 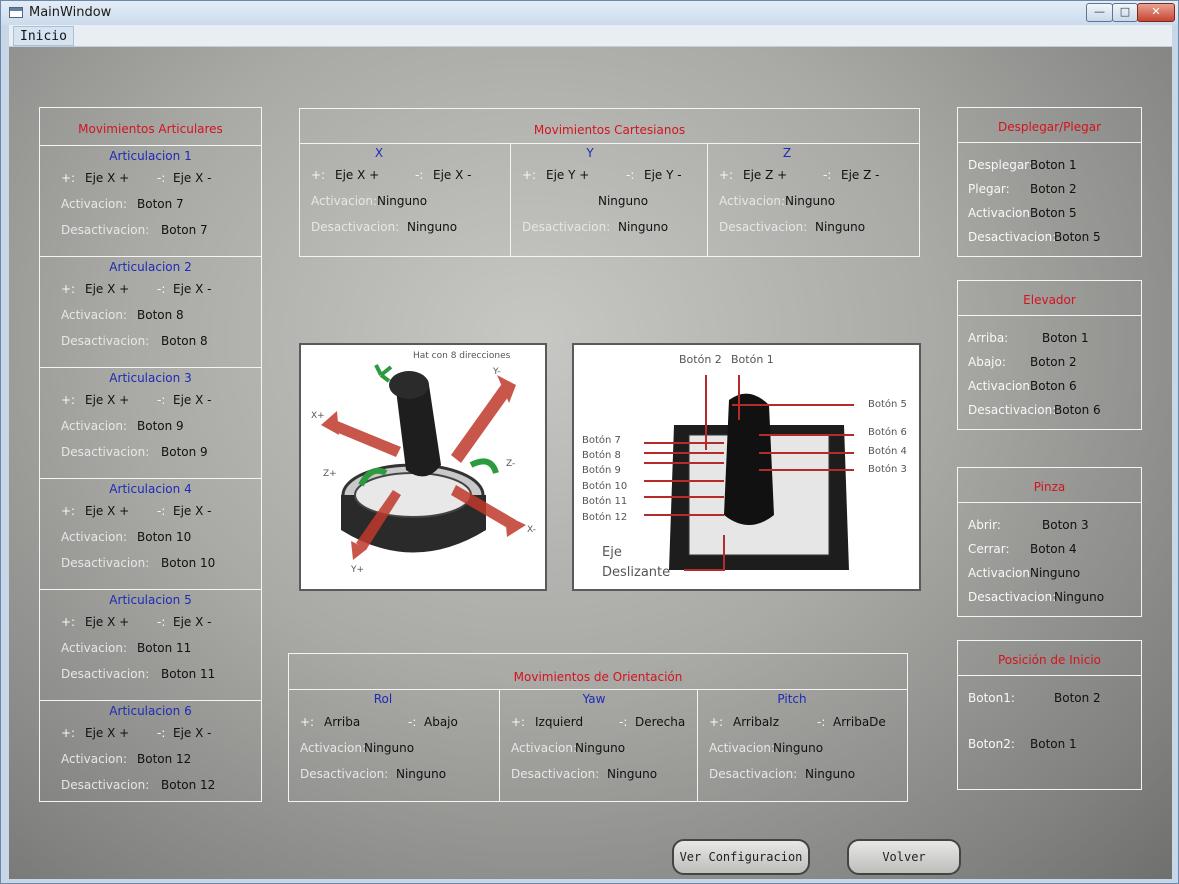 What do you see at coordinates (184, 230) in the screenshot?
I see `desactivacion-value: Boton 7` at bounding box center [184, 230].